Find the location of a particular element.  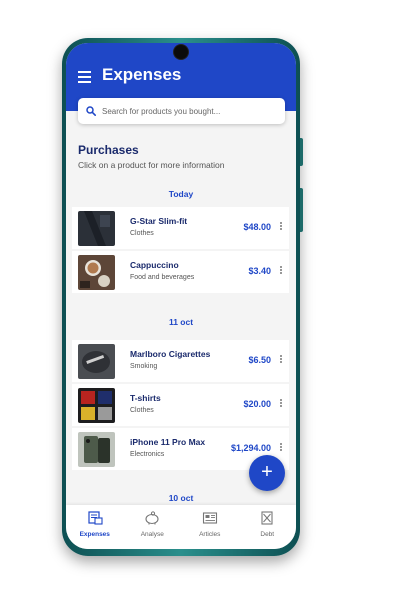

hamburger-menu-icon is located at coordinates (84, 77).